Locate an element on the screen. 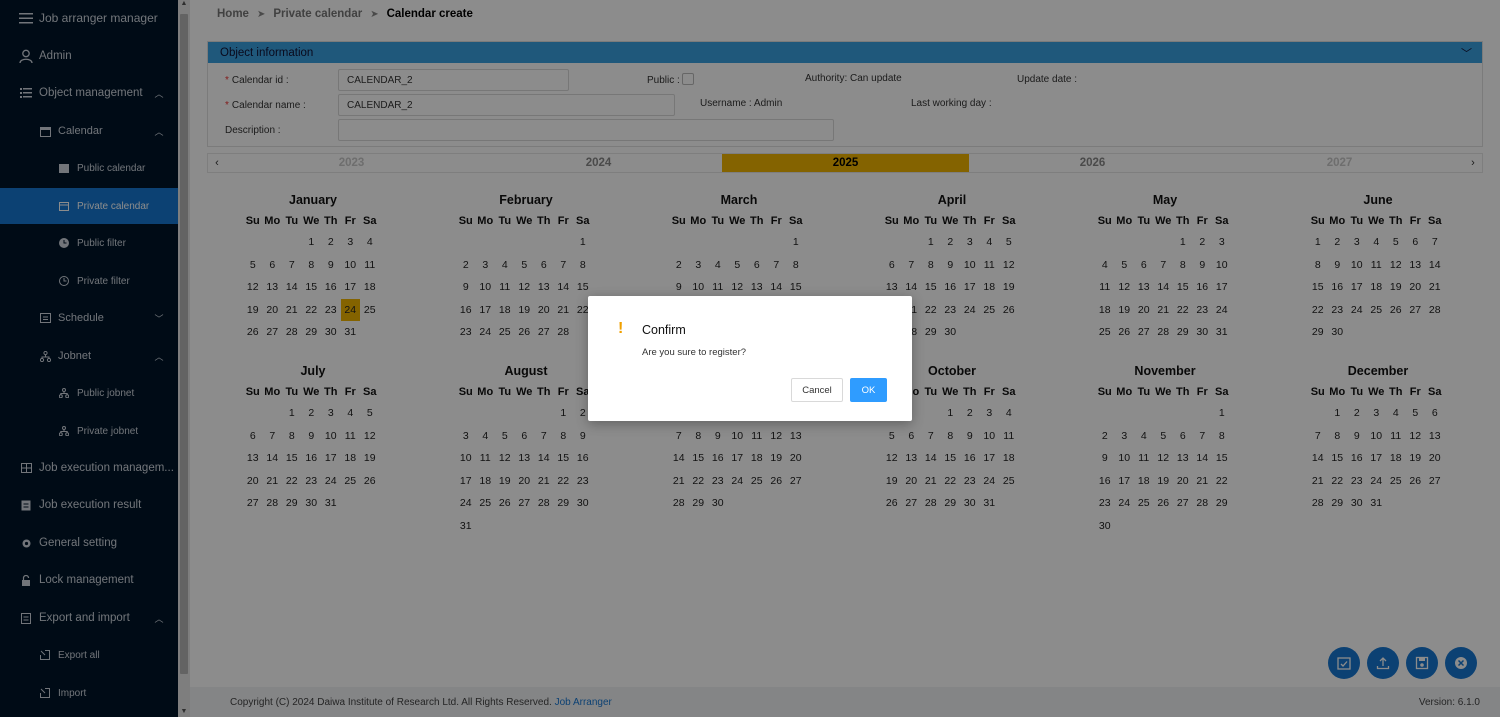 The width and height of the screenshot is (1500, 717). warning-icon: ! is located at coordinates (621, 328).